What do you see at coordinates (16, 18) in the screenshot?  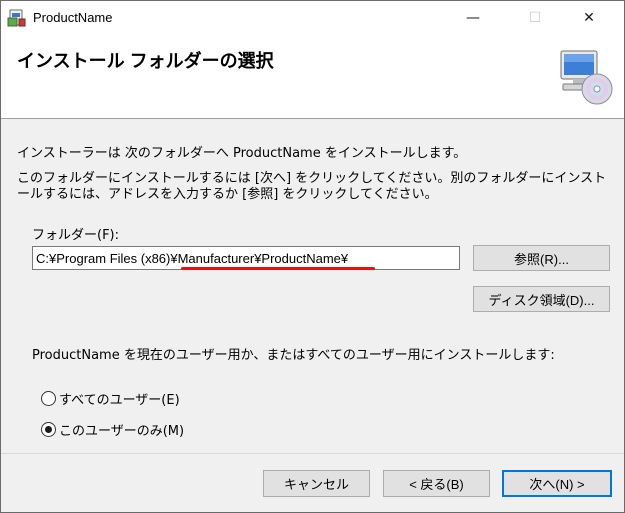 I see `installer-app-icon` at bounding box center [16, 18].